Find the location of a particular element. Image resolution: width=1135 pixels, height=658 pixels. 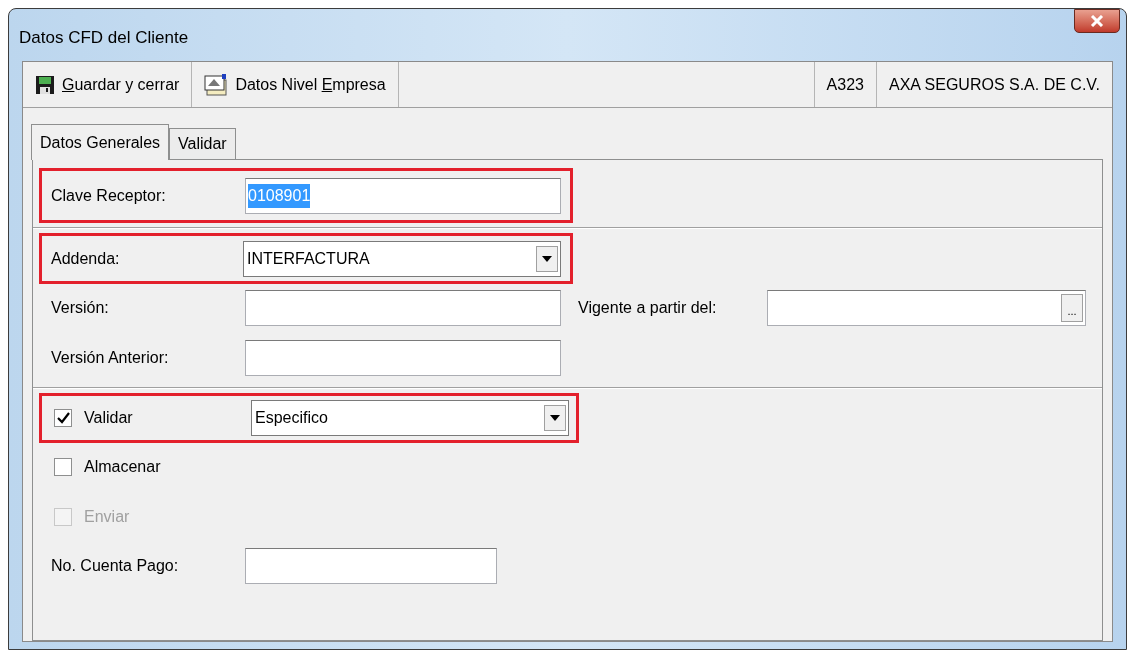

tab: Validar is located at coordinates (202, 143).